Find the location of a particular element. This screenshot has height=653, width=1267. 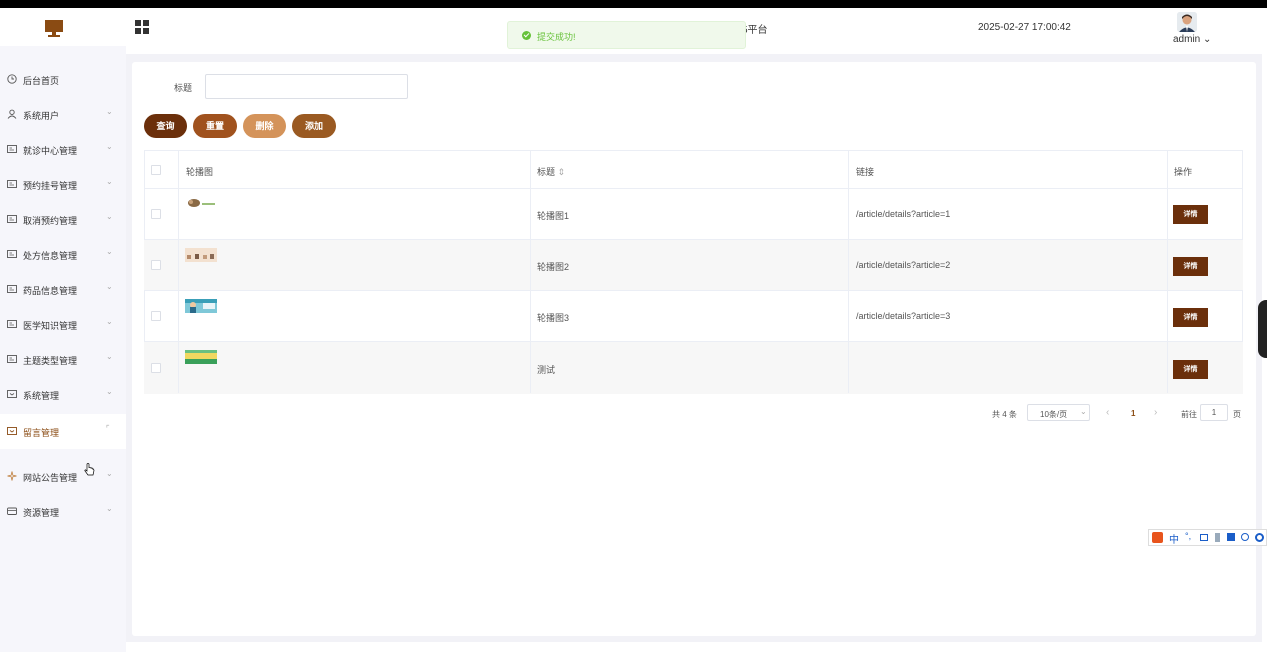

query-button: 查询 is located at coordinates (165, 126).